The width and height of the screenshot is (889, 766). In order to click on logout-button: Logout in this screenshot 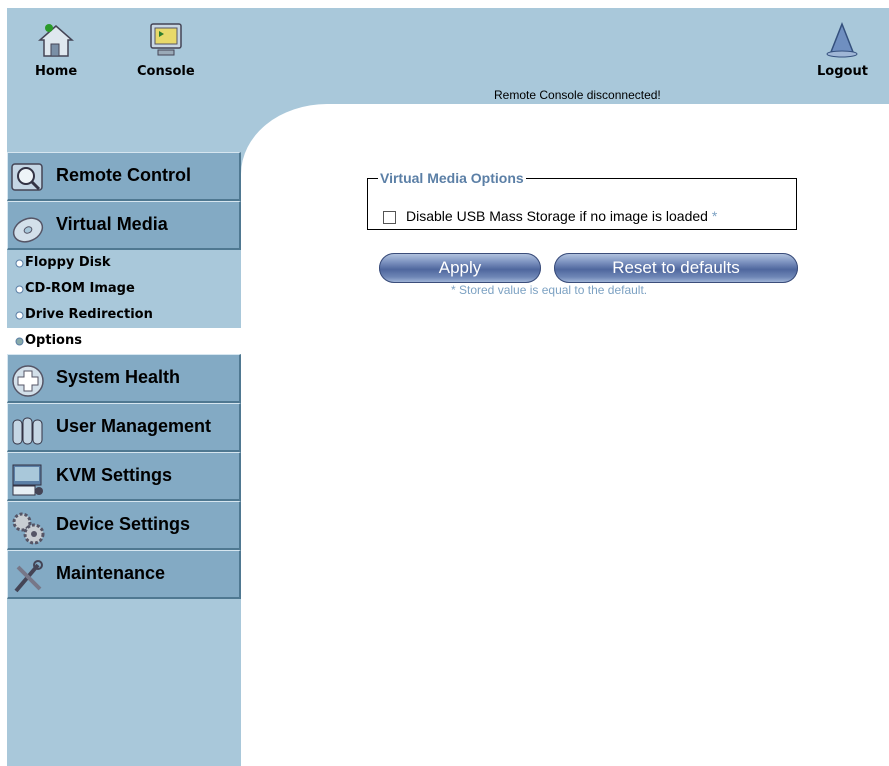, I will do `click(842, 49)`.